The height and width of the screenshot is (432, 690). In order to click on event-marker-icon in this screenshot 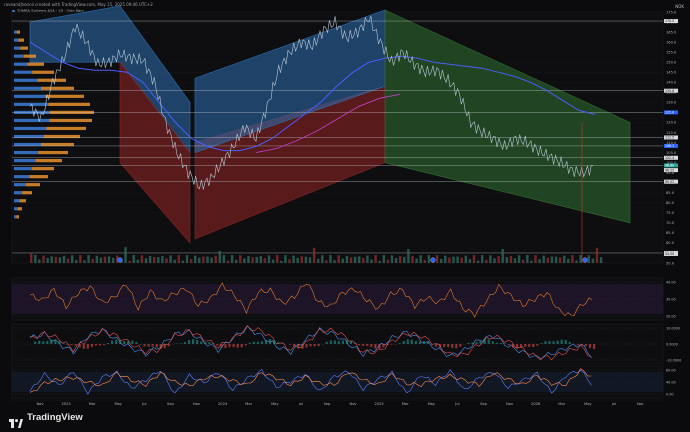, I will do `click(120, 260)`.